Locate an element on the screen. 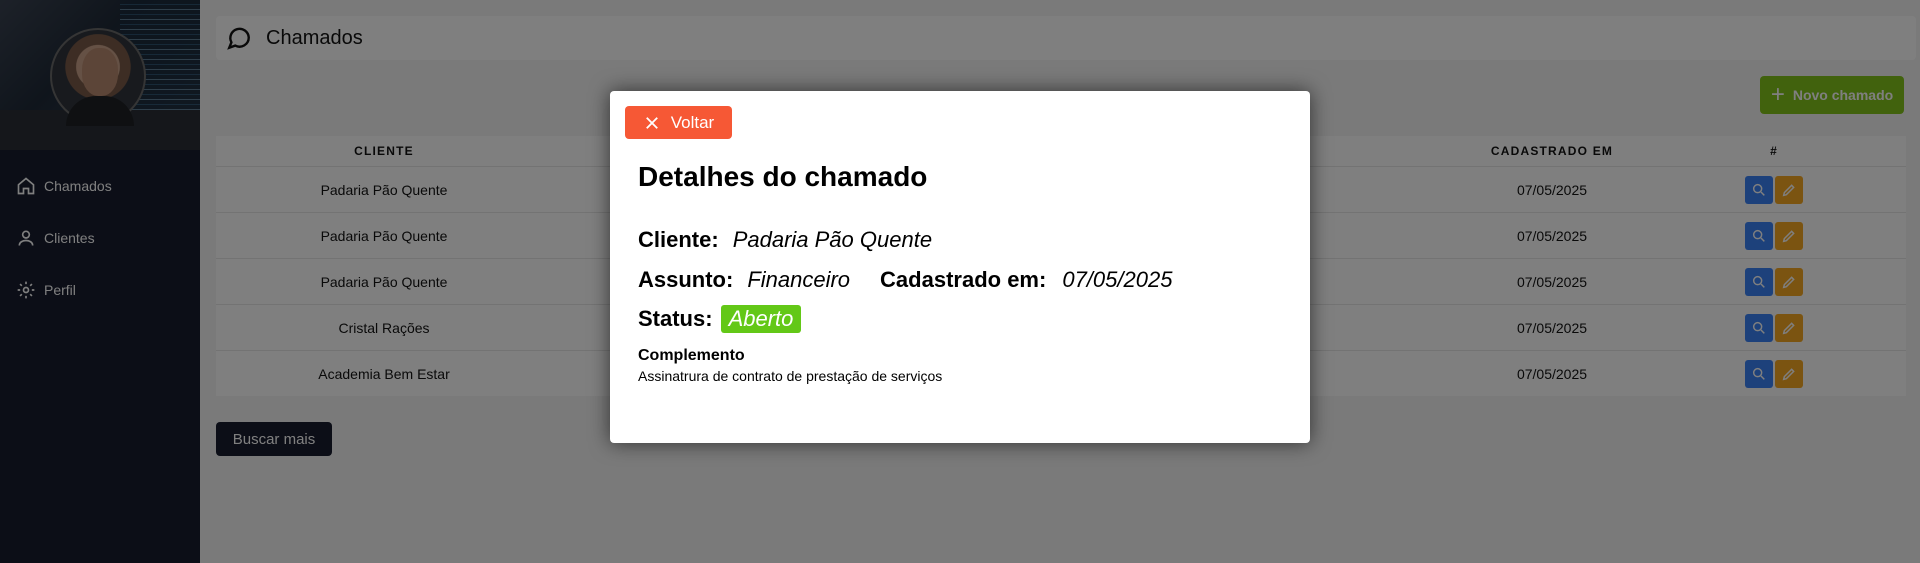  client-value: Padaria Pão Quente is located at coordinates (832, 239).